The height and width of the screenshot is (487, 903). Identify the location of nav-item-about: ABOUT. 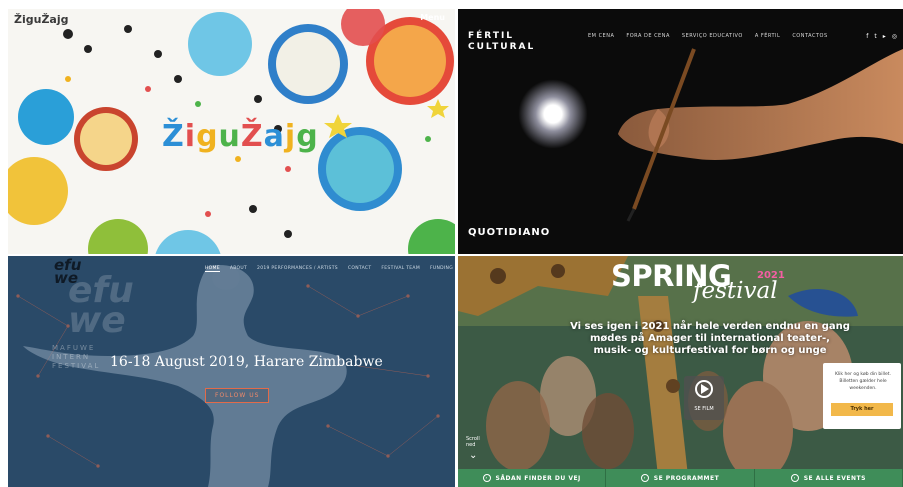
(238, 269).